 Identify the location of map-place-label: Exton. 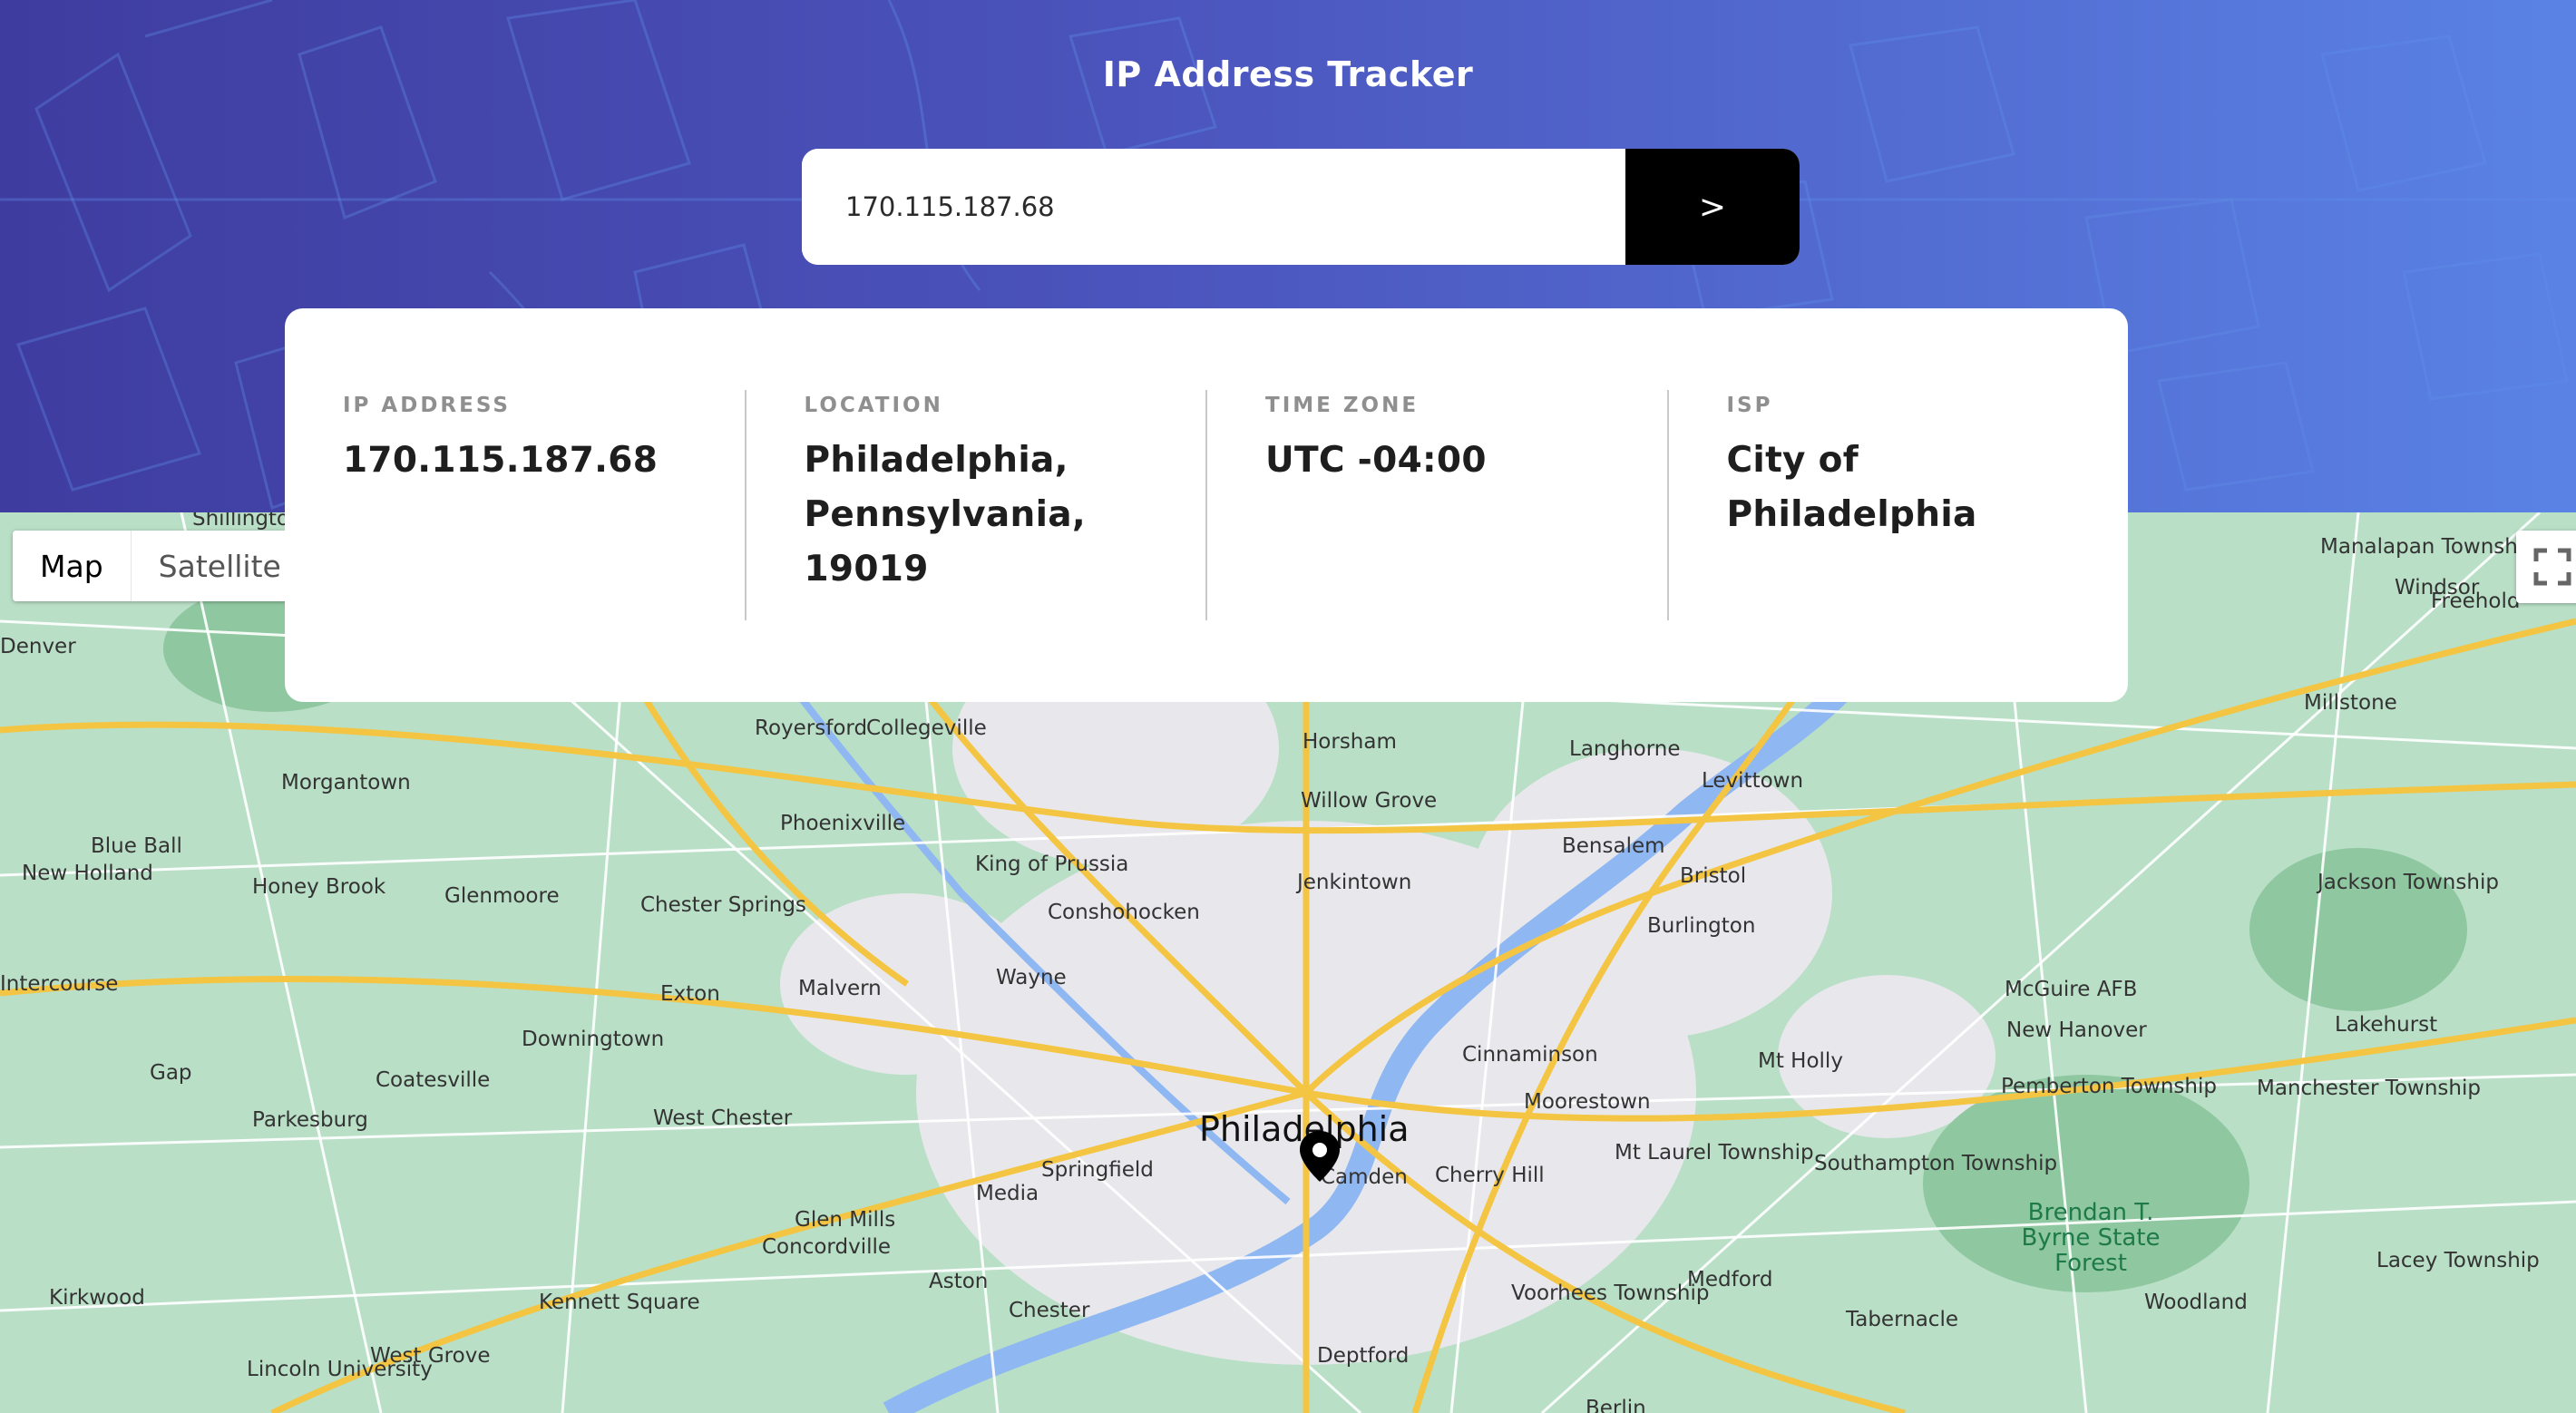
(690, 994).